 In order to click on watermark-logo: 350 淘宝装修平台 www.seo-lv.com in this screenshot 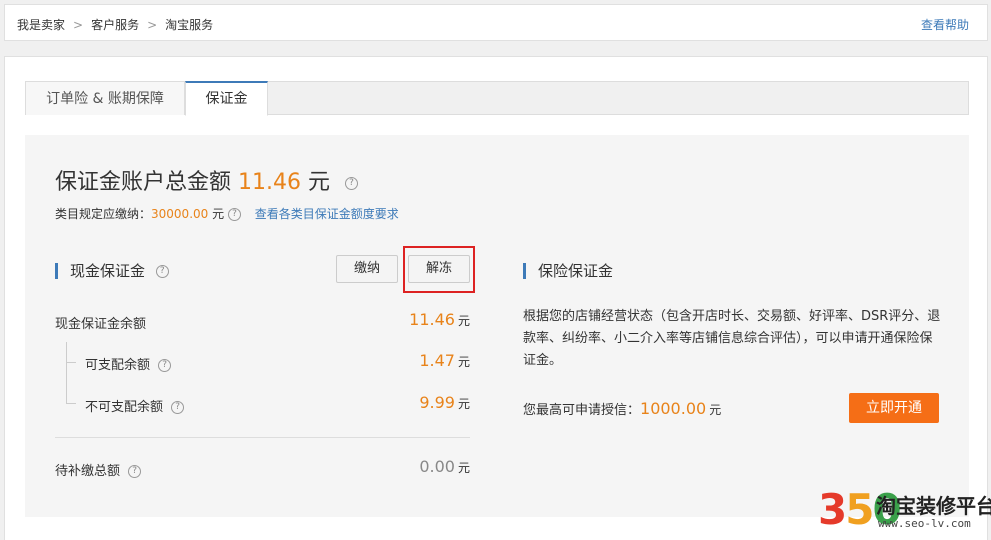, I will do `click(904, 510)`.